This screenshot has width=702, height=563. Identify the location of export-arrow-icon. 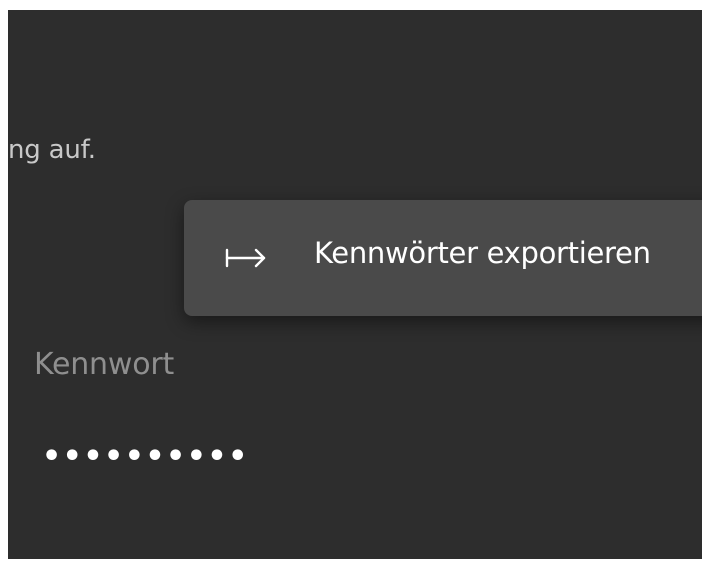
(245, 258).